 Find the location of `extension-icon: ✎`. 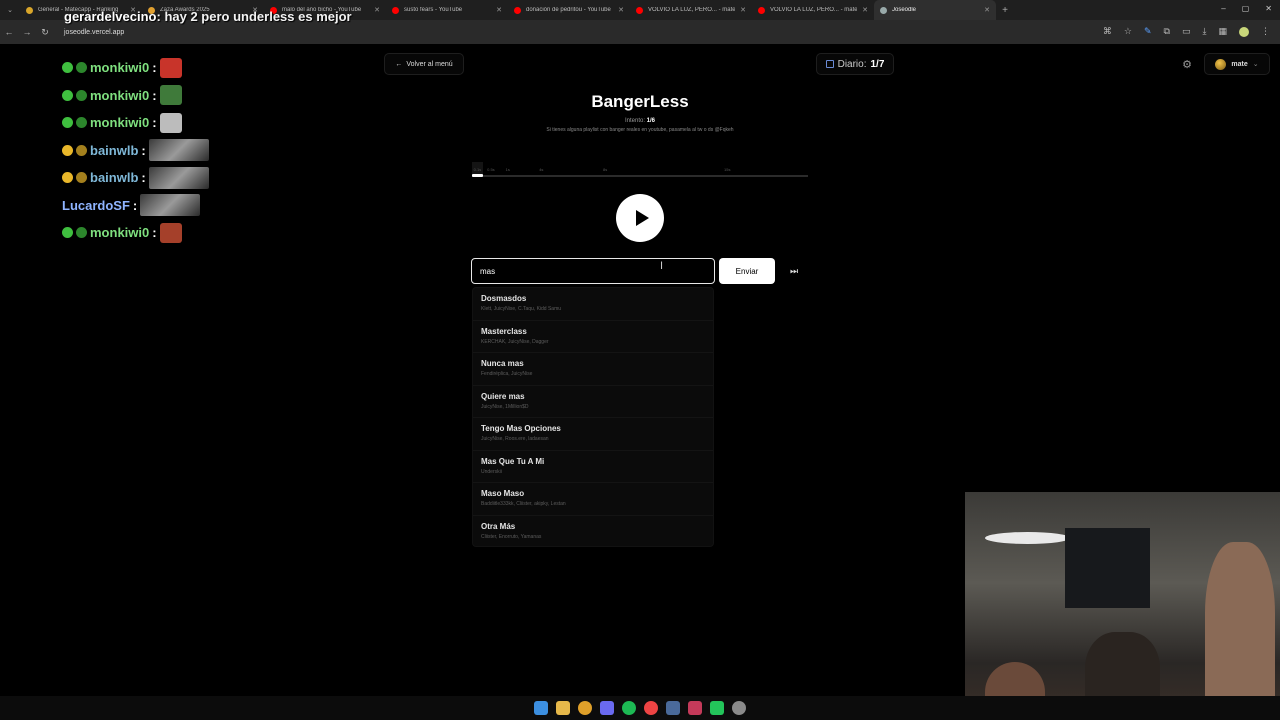

extension-icon: ✎ is located at coordinates (1148, 31).